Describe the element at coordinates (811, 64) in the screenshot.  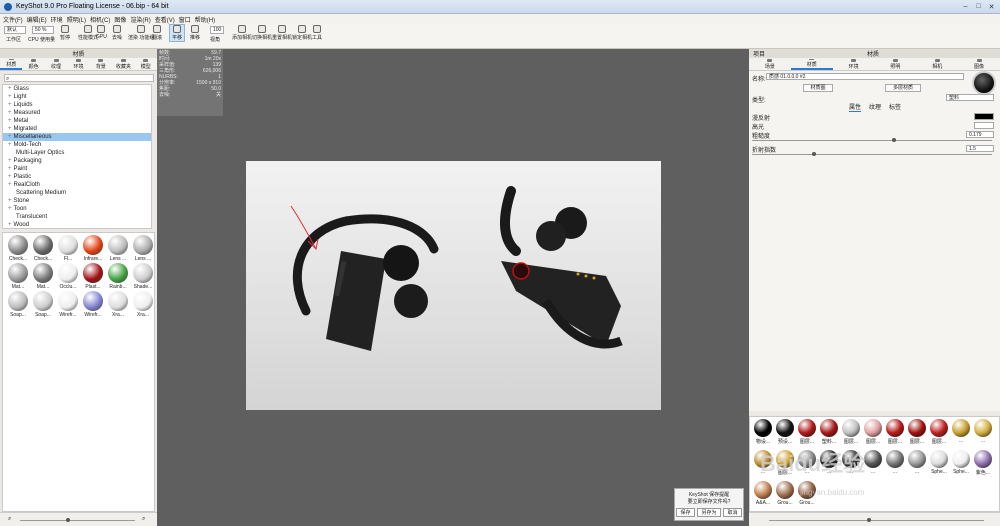
I see `tab-material: 材质` at that location.